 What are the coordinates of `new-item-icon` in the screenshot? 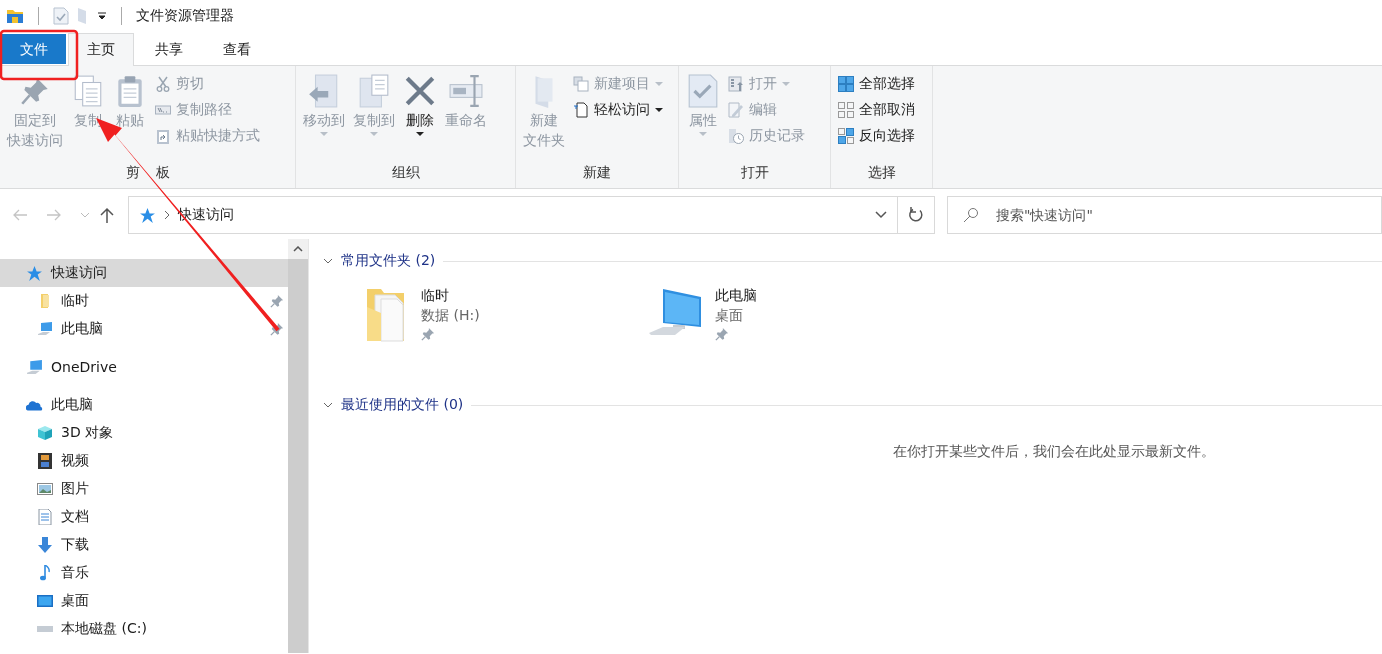 It's located at (581, 84).